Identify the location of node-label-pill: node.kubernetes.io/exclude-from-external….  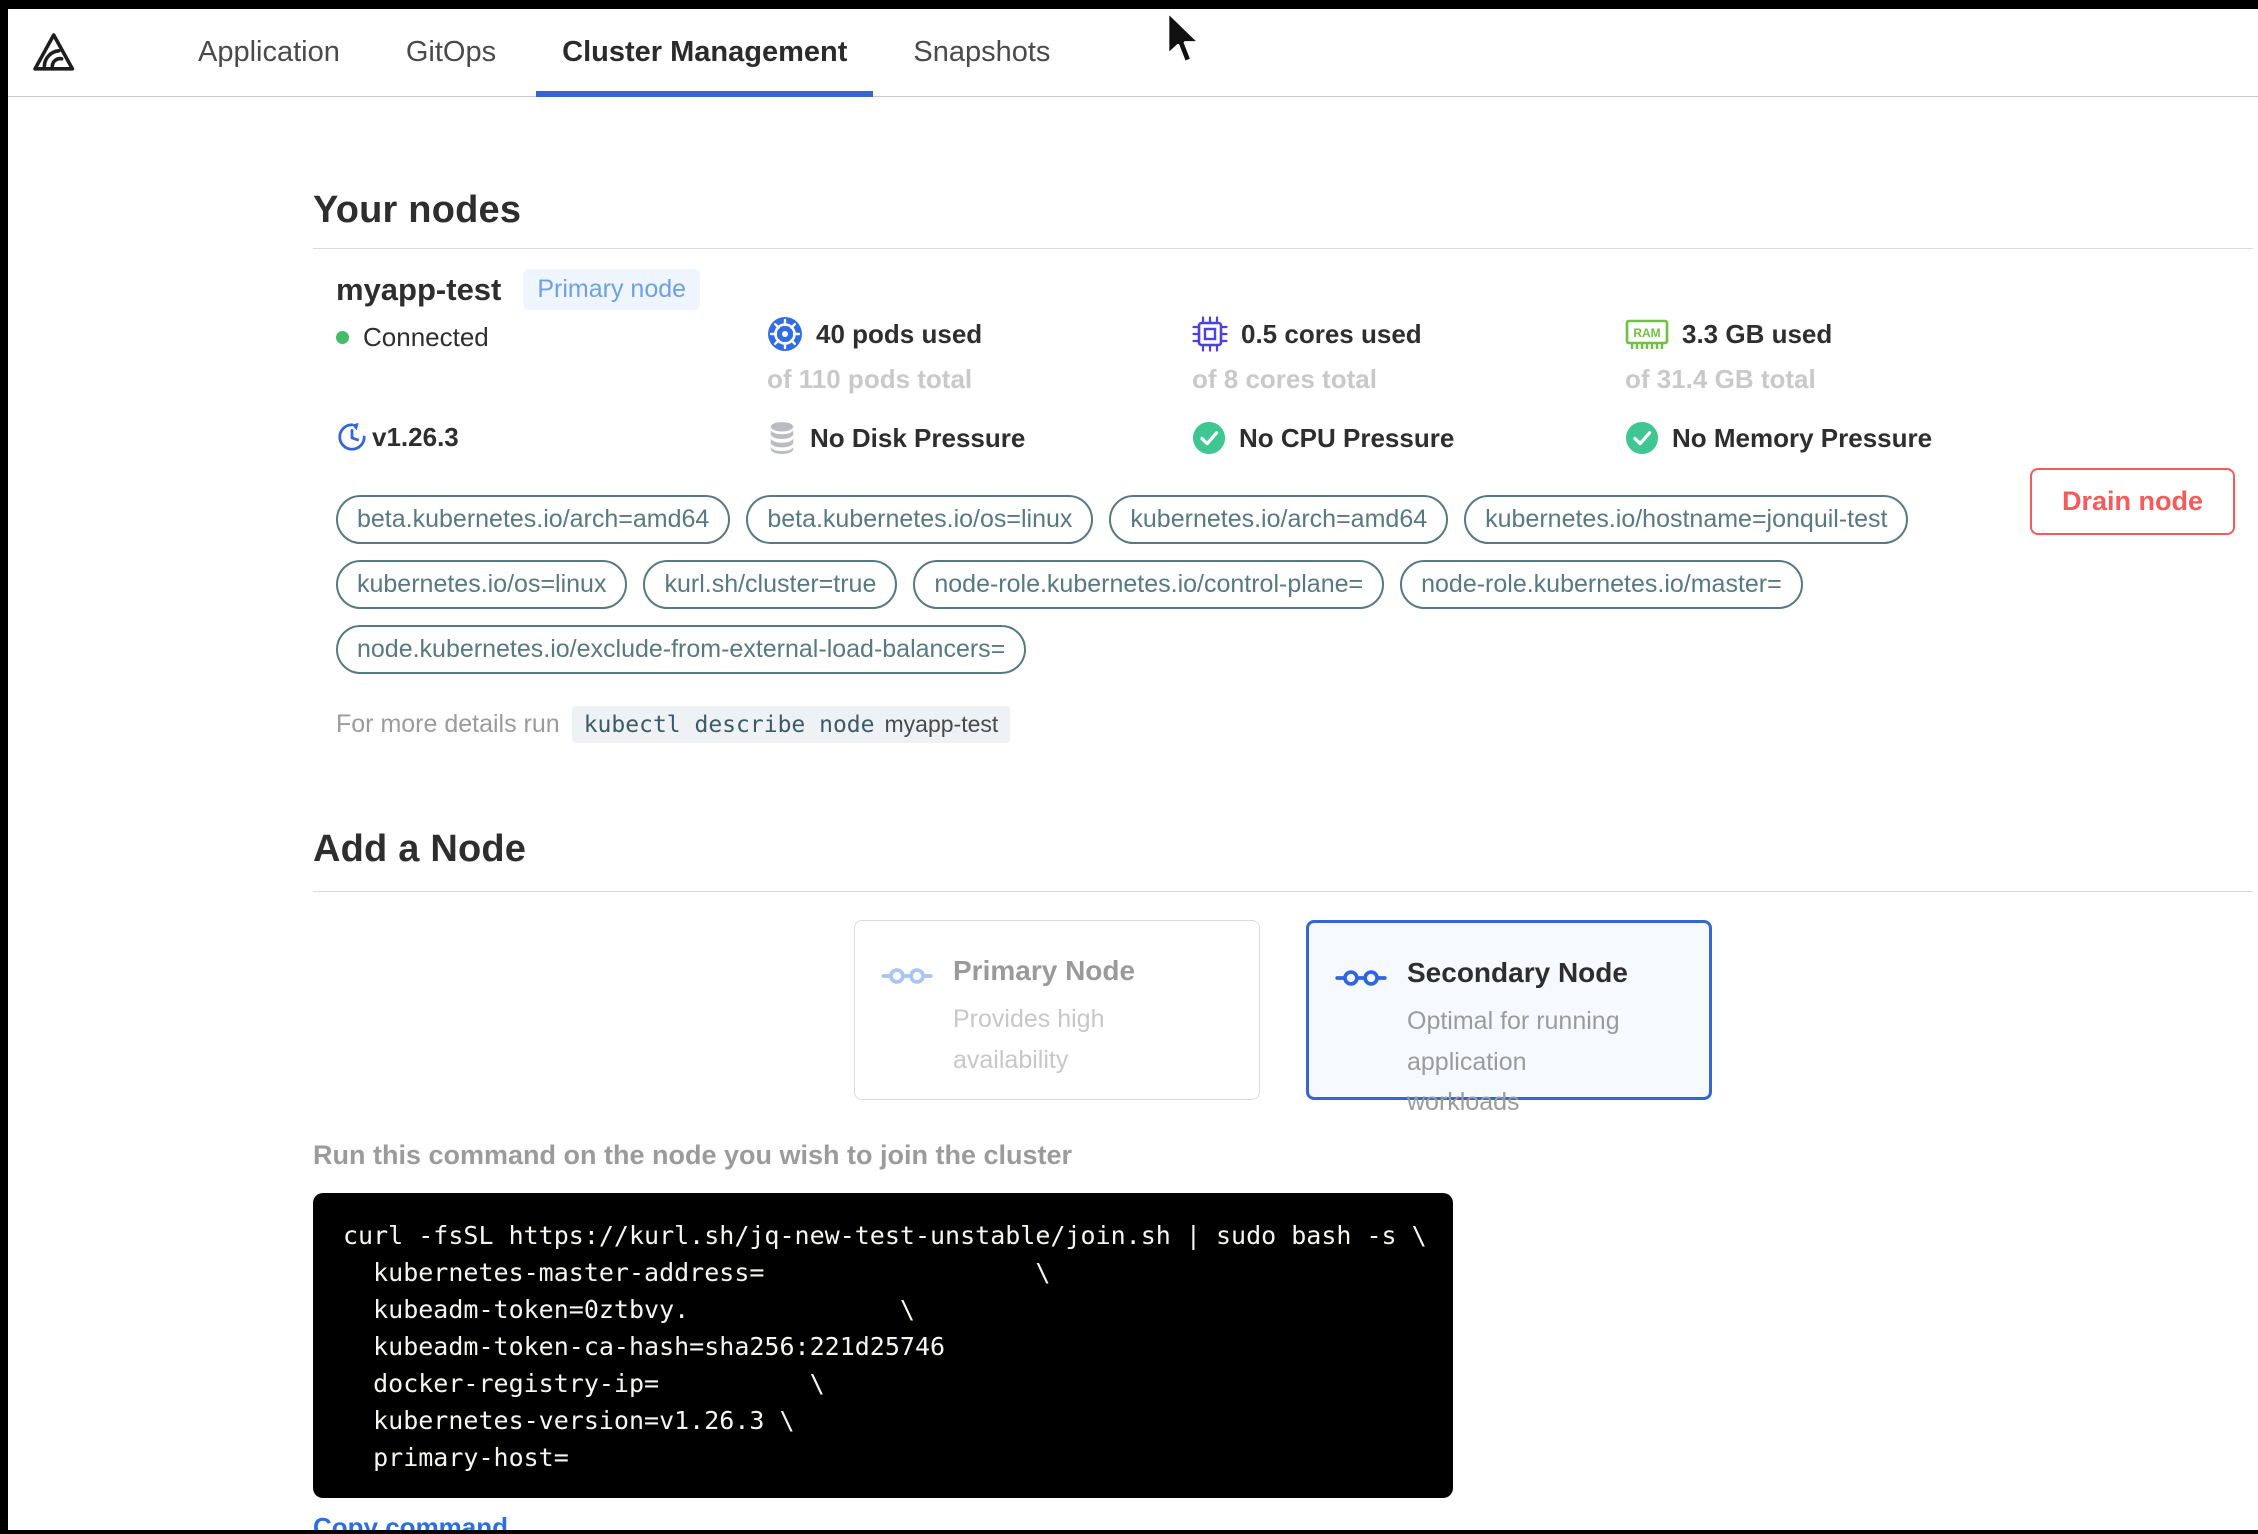
(681, 649).